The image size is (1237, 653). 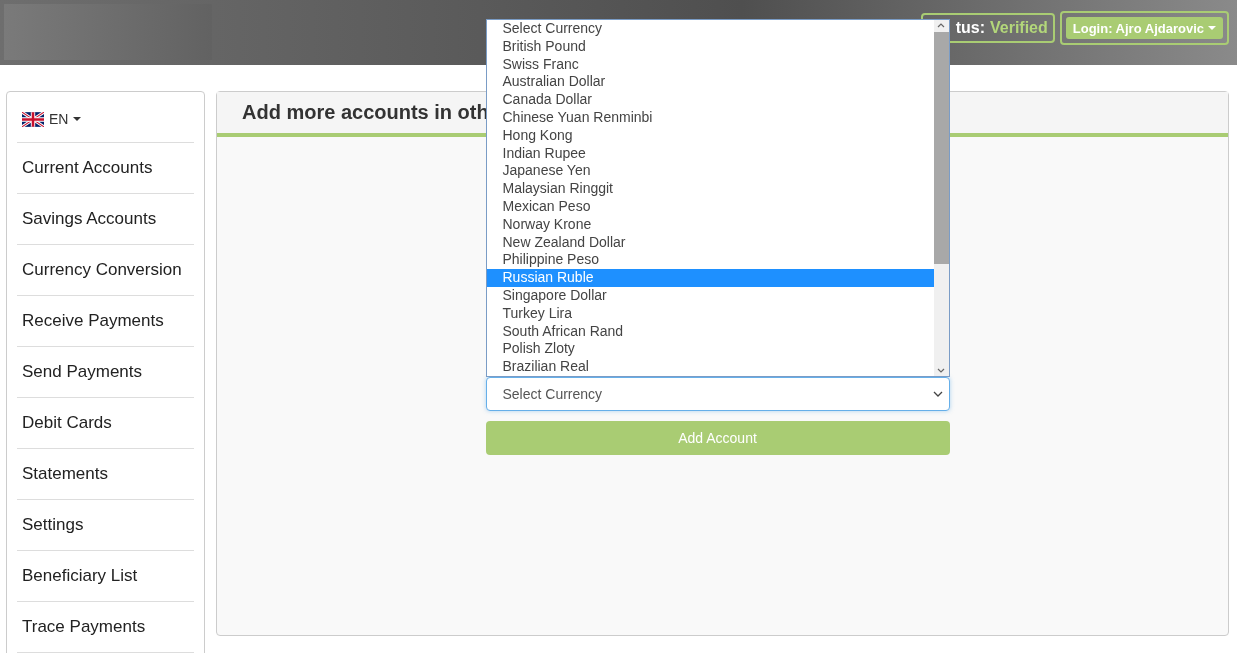 I want to click on sidebar-item: Receive Payments, so click(x=105, y=321).